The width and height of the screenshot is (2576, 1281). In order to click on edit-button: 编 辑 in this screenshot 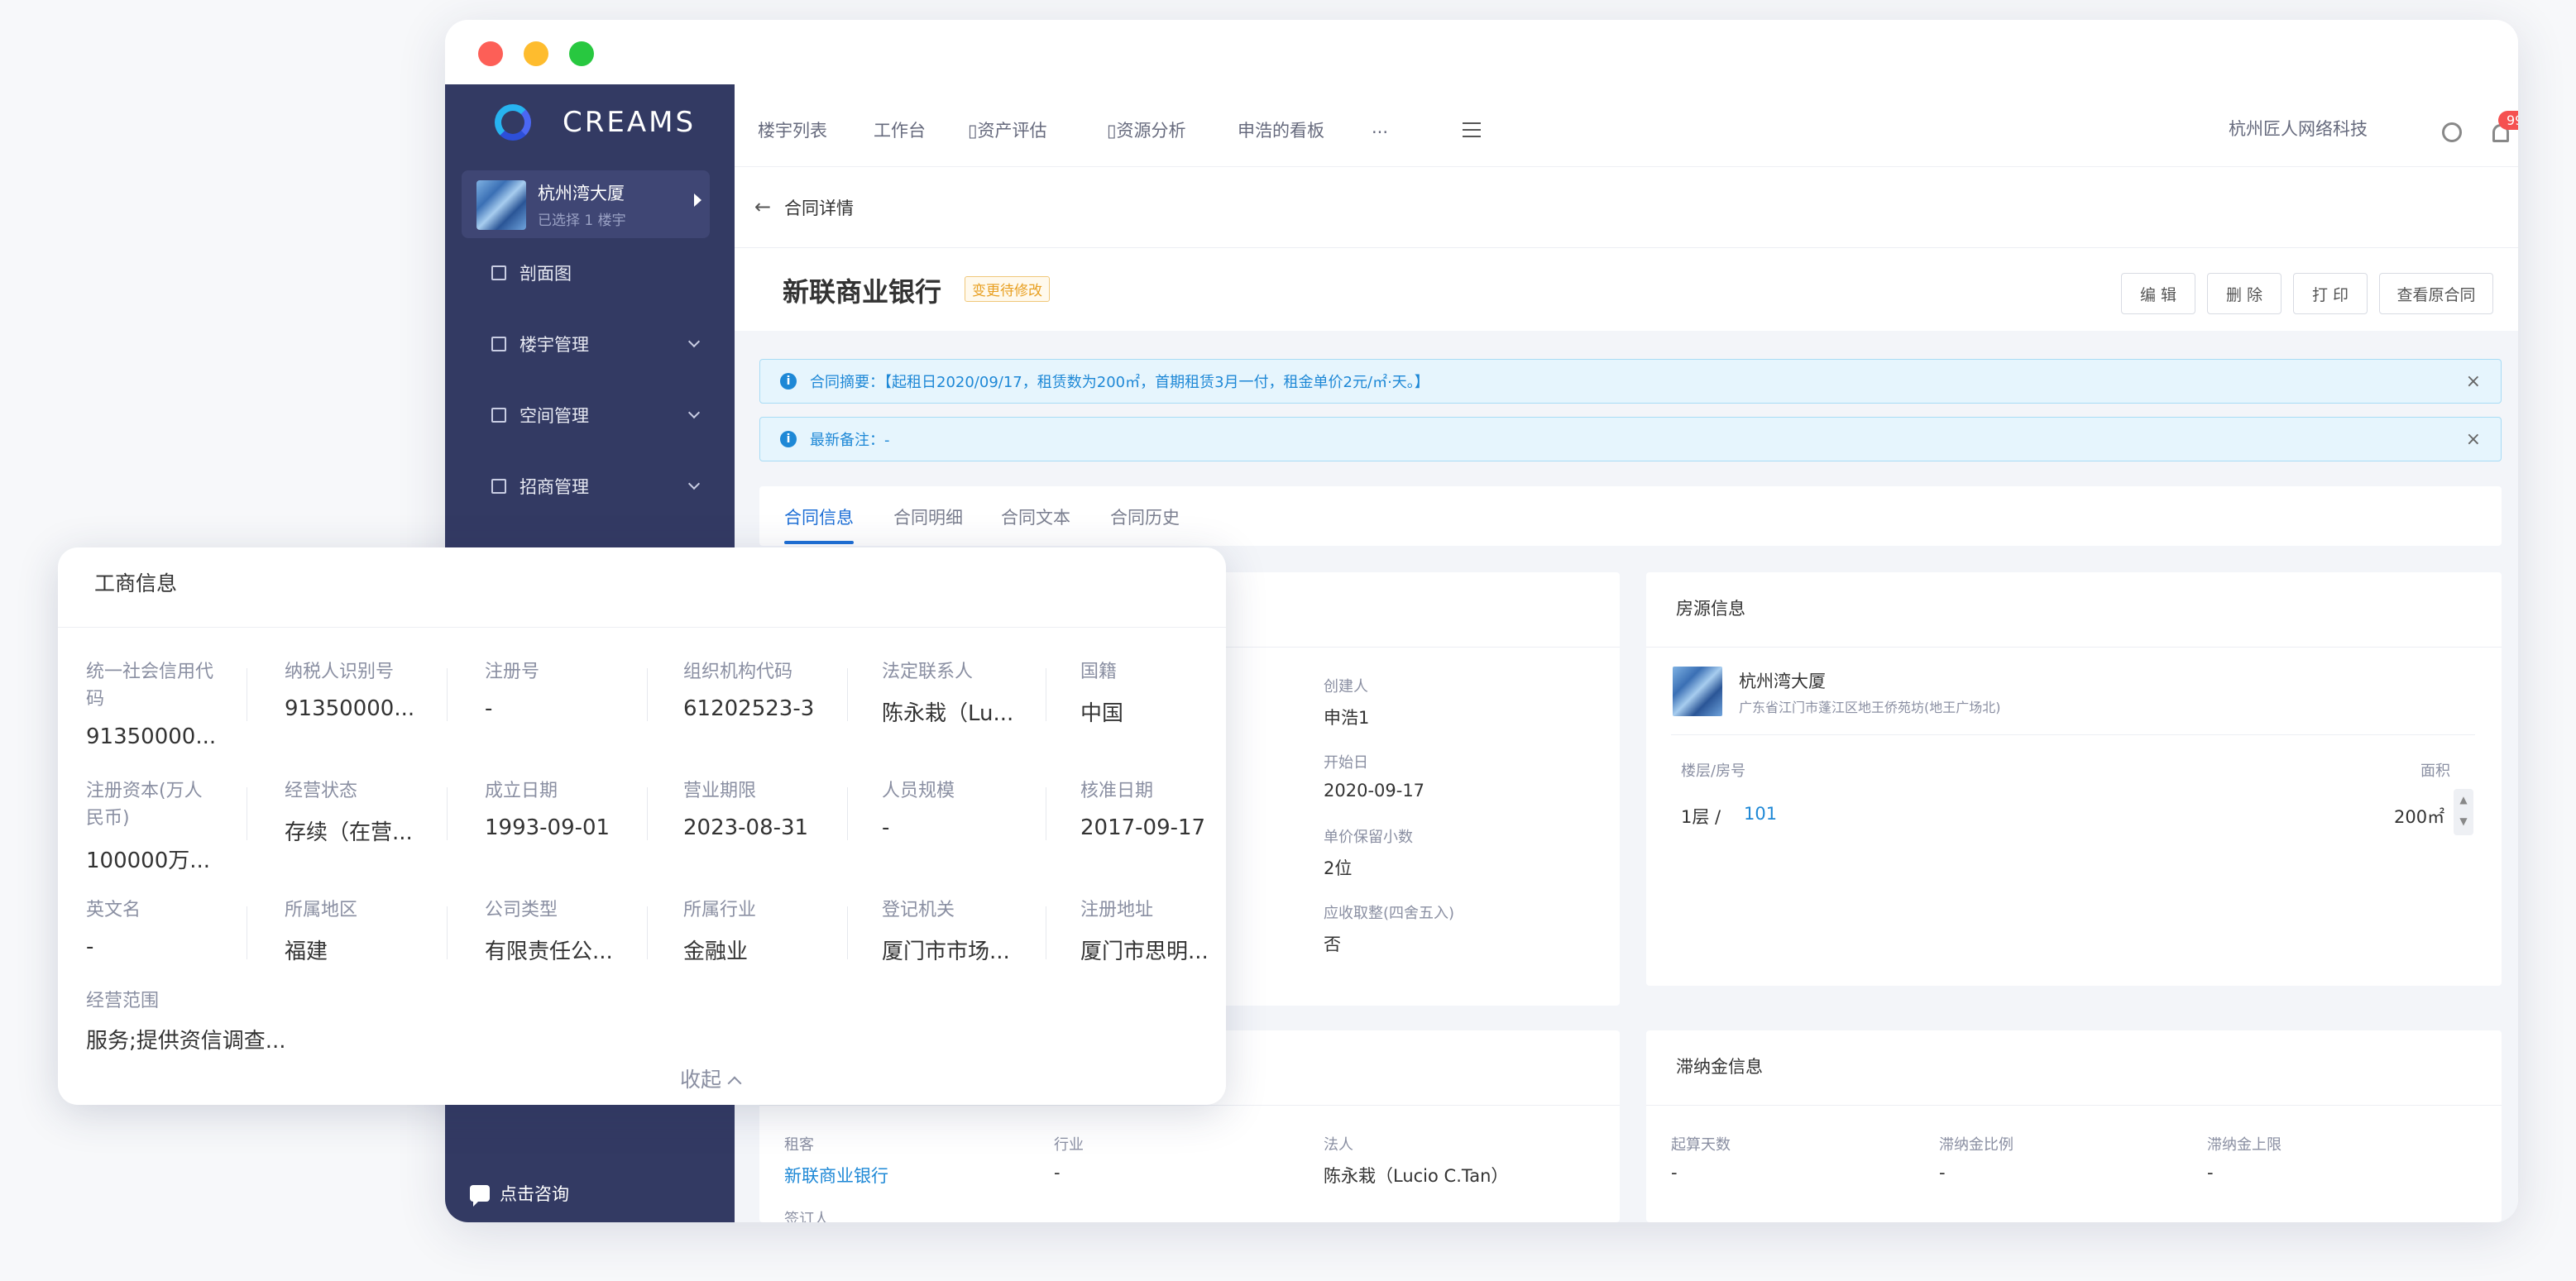, I will do `click(2158, 293)`.